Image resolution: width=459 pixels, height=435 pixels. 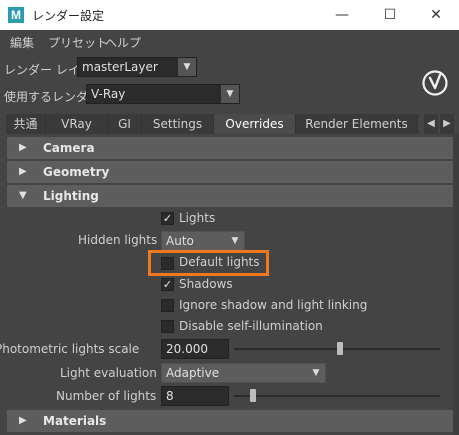 What do you see at coordinates (435, 83) in the screenshot?
I see `vray-logo-icon` at bounding box center [435, 83].